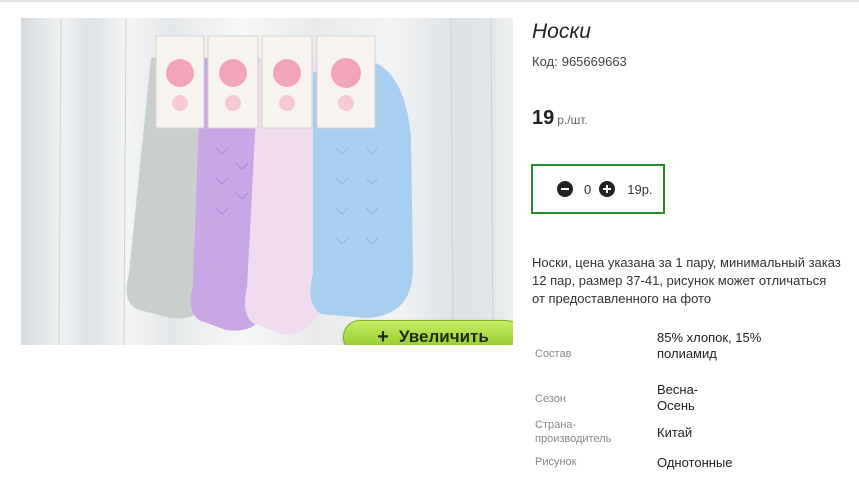 The image size is (859, 481). Describe the element at coordinates (678, 397) in the screenshot. I see `attribute-value: Весна-Осень` at that location.